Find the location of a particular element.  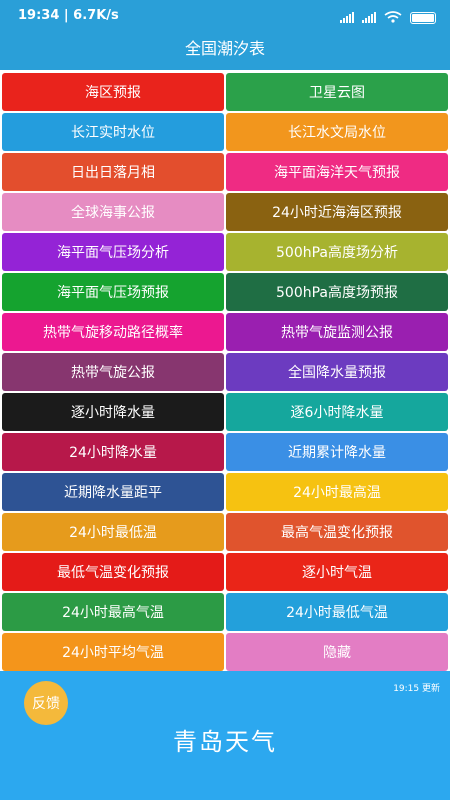

menu-tile: 全国降水量预报 is located at coordinates (337, 372).